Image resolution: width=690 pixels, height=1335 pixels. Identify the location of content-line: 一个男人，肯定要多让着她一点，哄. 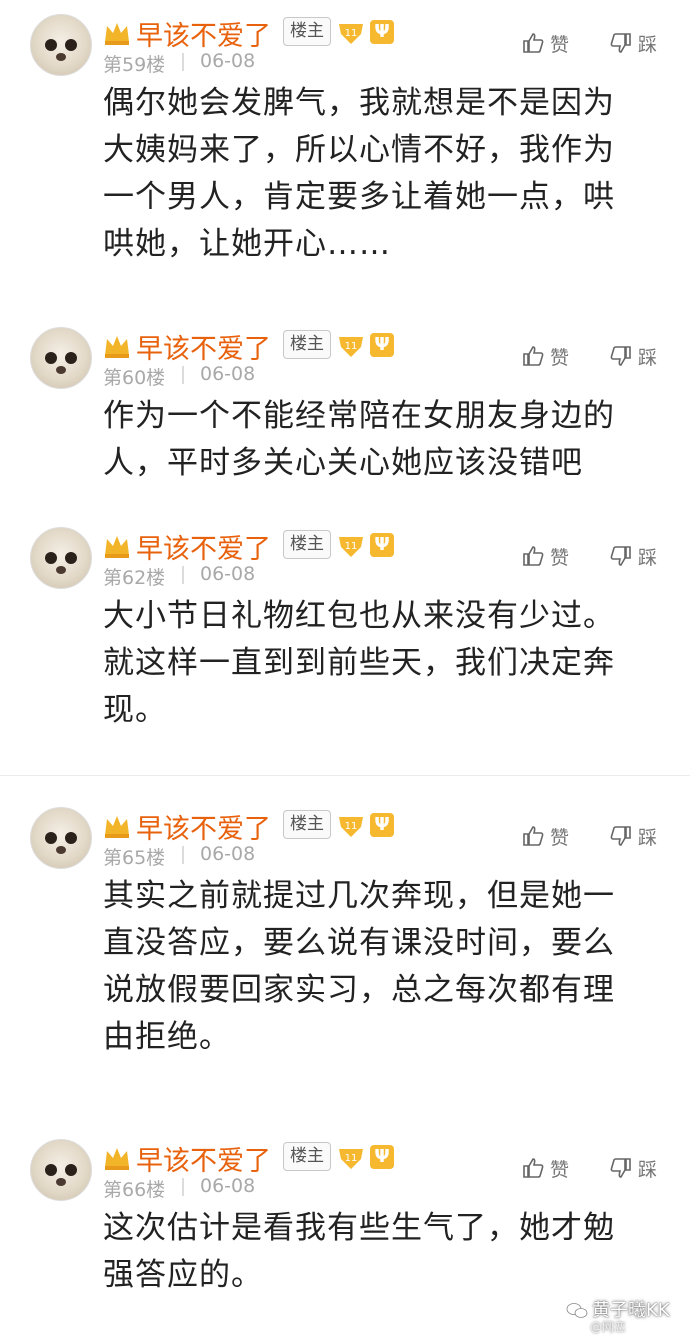
(359, 197).